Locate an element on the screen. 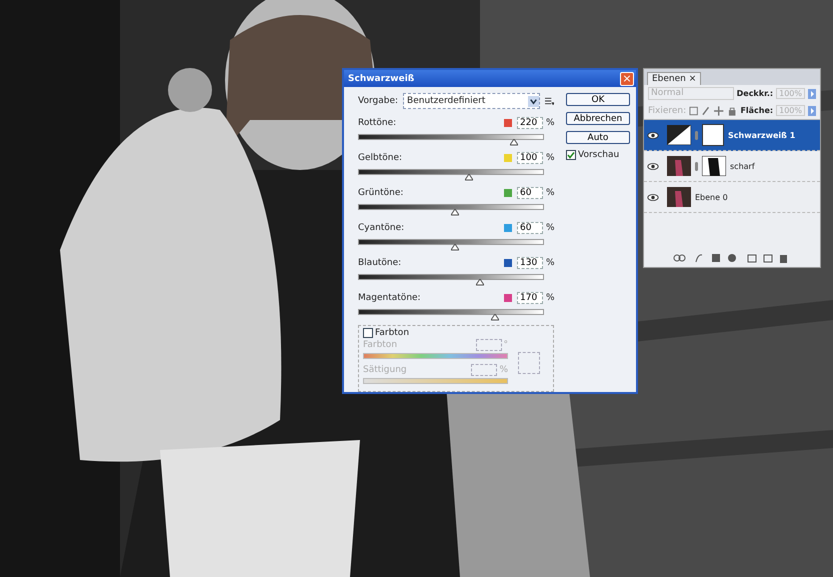 Image resolution: width=833 pixels, height=577 pixels. fill-label: Fläche: is located at coordinates (757, 110).